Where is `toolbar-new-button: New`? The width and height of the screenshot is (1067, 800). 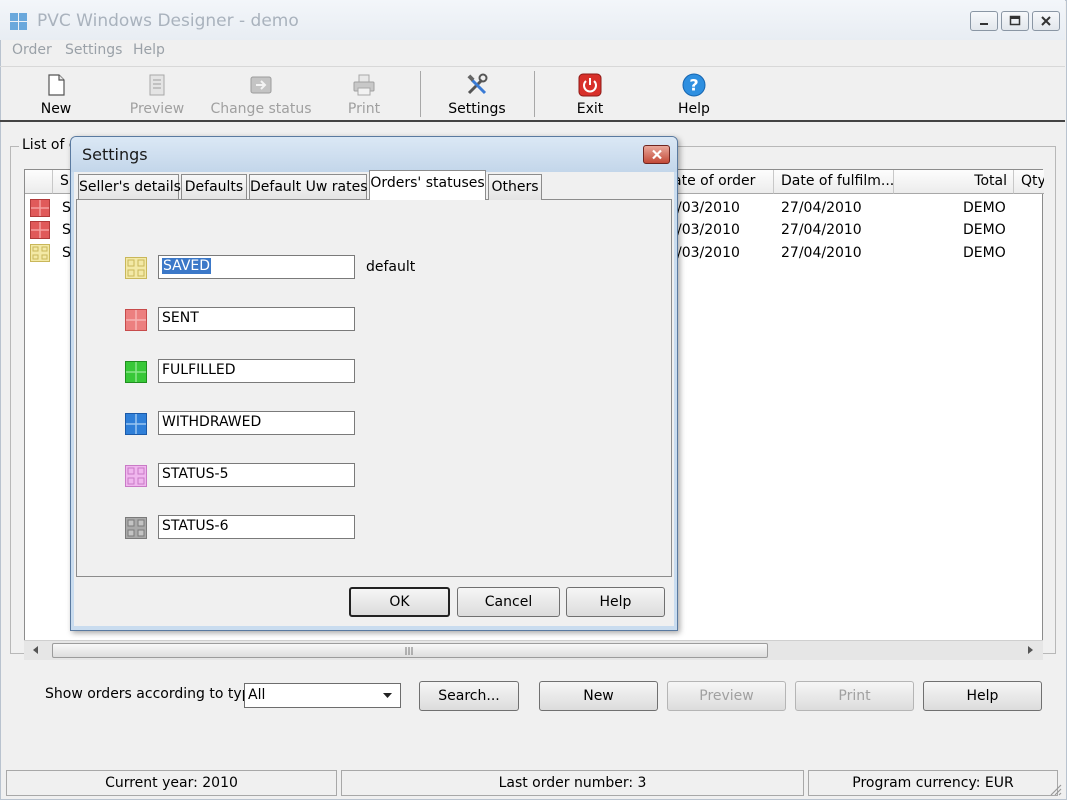 toolbar-new-button: New is located at coordinates (56, 94).